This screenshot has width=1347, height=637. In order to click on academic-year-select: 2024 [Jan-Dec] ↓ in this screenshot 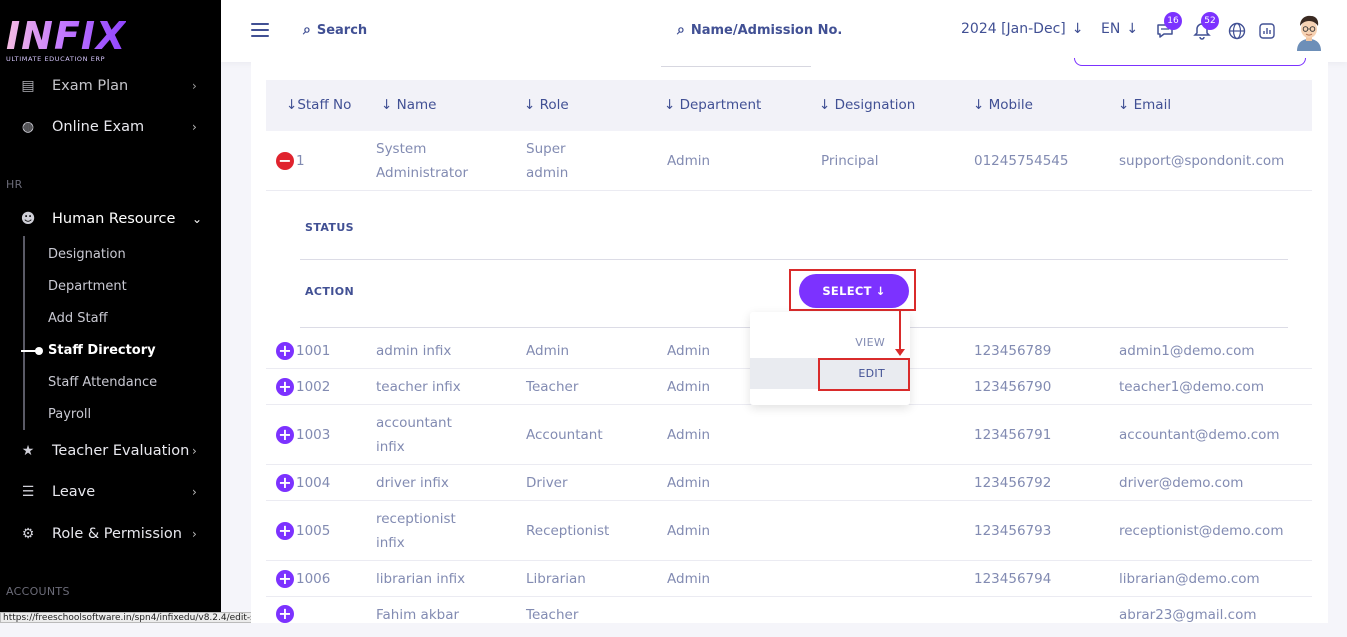, I will do `click(1022, 29)`.